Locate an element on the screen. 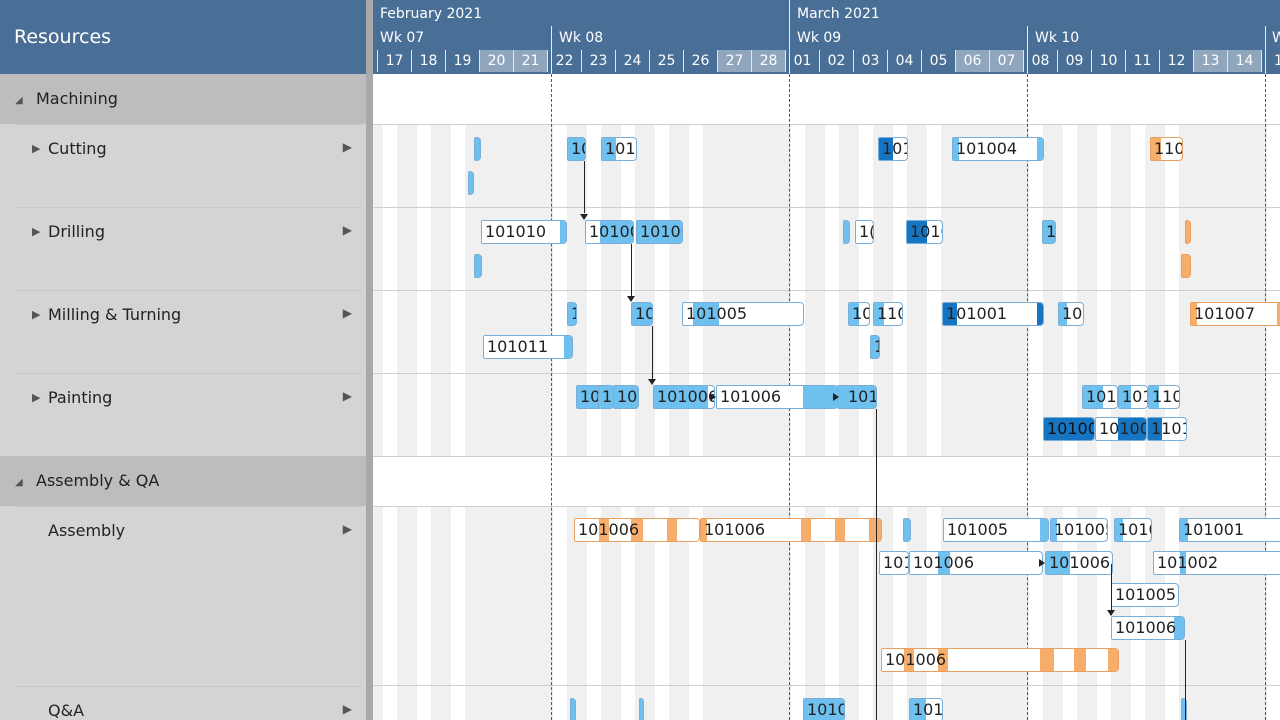 This screenshot has height=720, width=1280. day-header-28: 28 is located at coordinates (768, 61).